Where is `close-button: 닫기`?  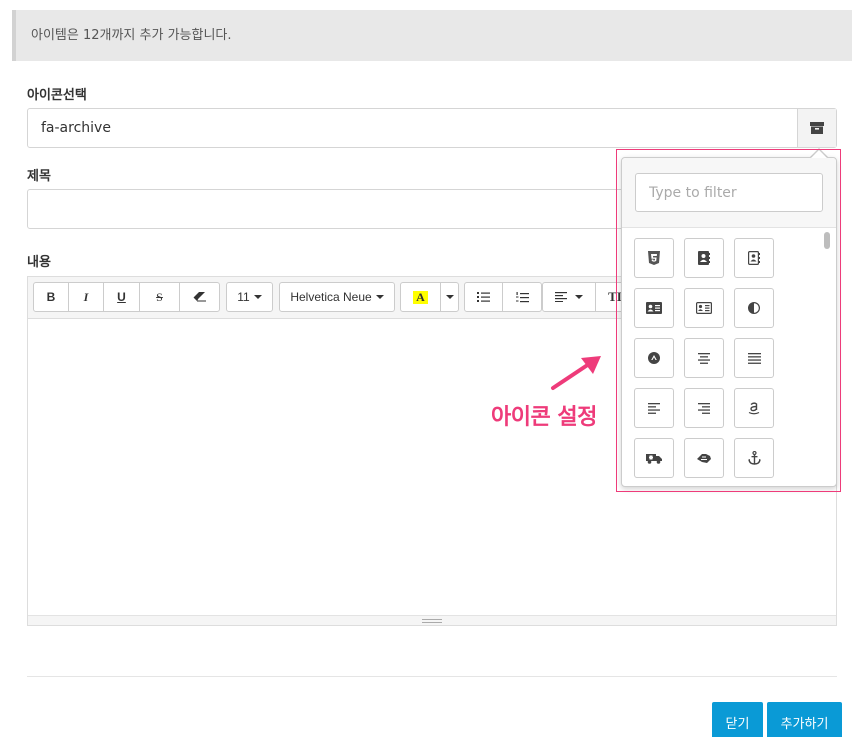 close-button: 닫기 is located at coordinates (737, 719).